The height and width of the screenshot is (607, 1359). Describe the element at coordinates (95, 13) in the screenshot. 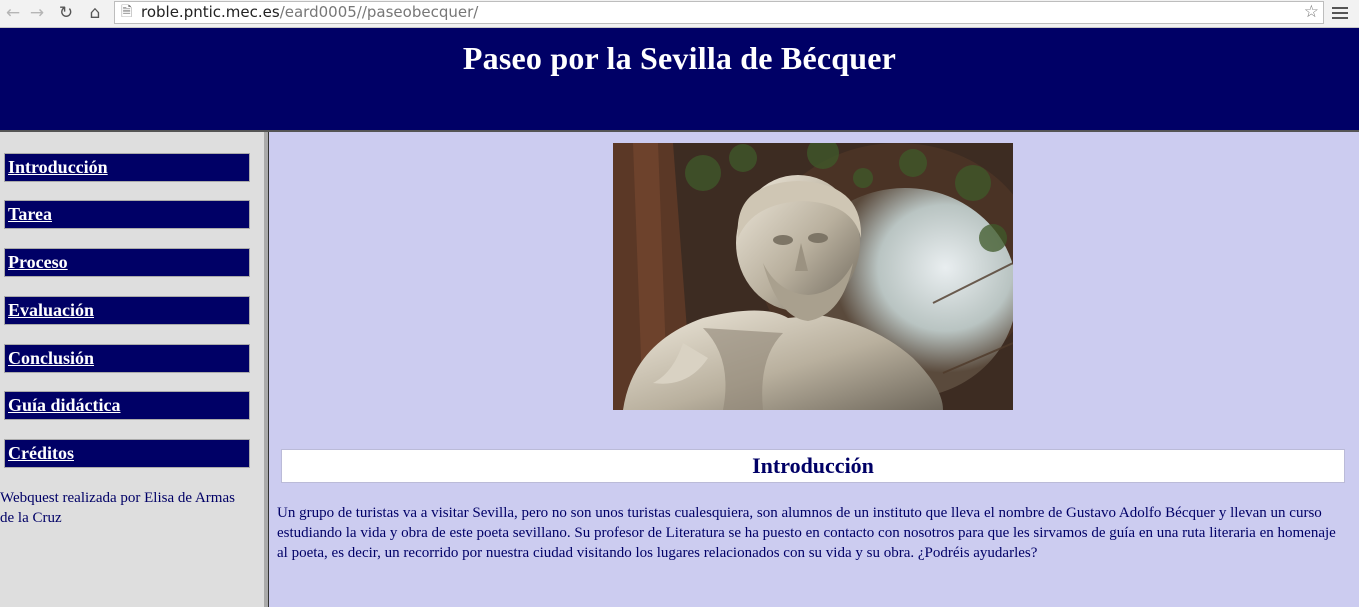

I see `home-icon: ⌂` at that location.